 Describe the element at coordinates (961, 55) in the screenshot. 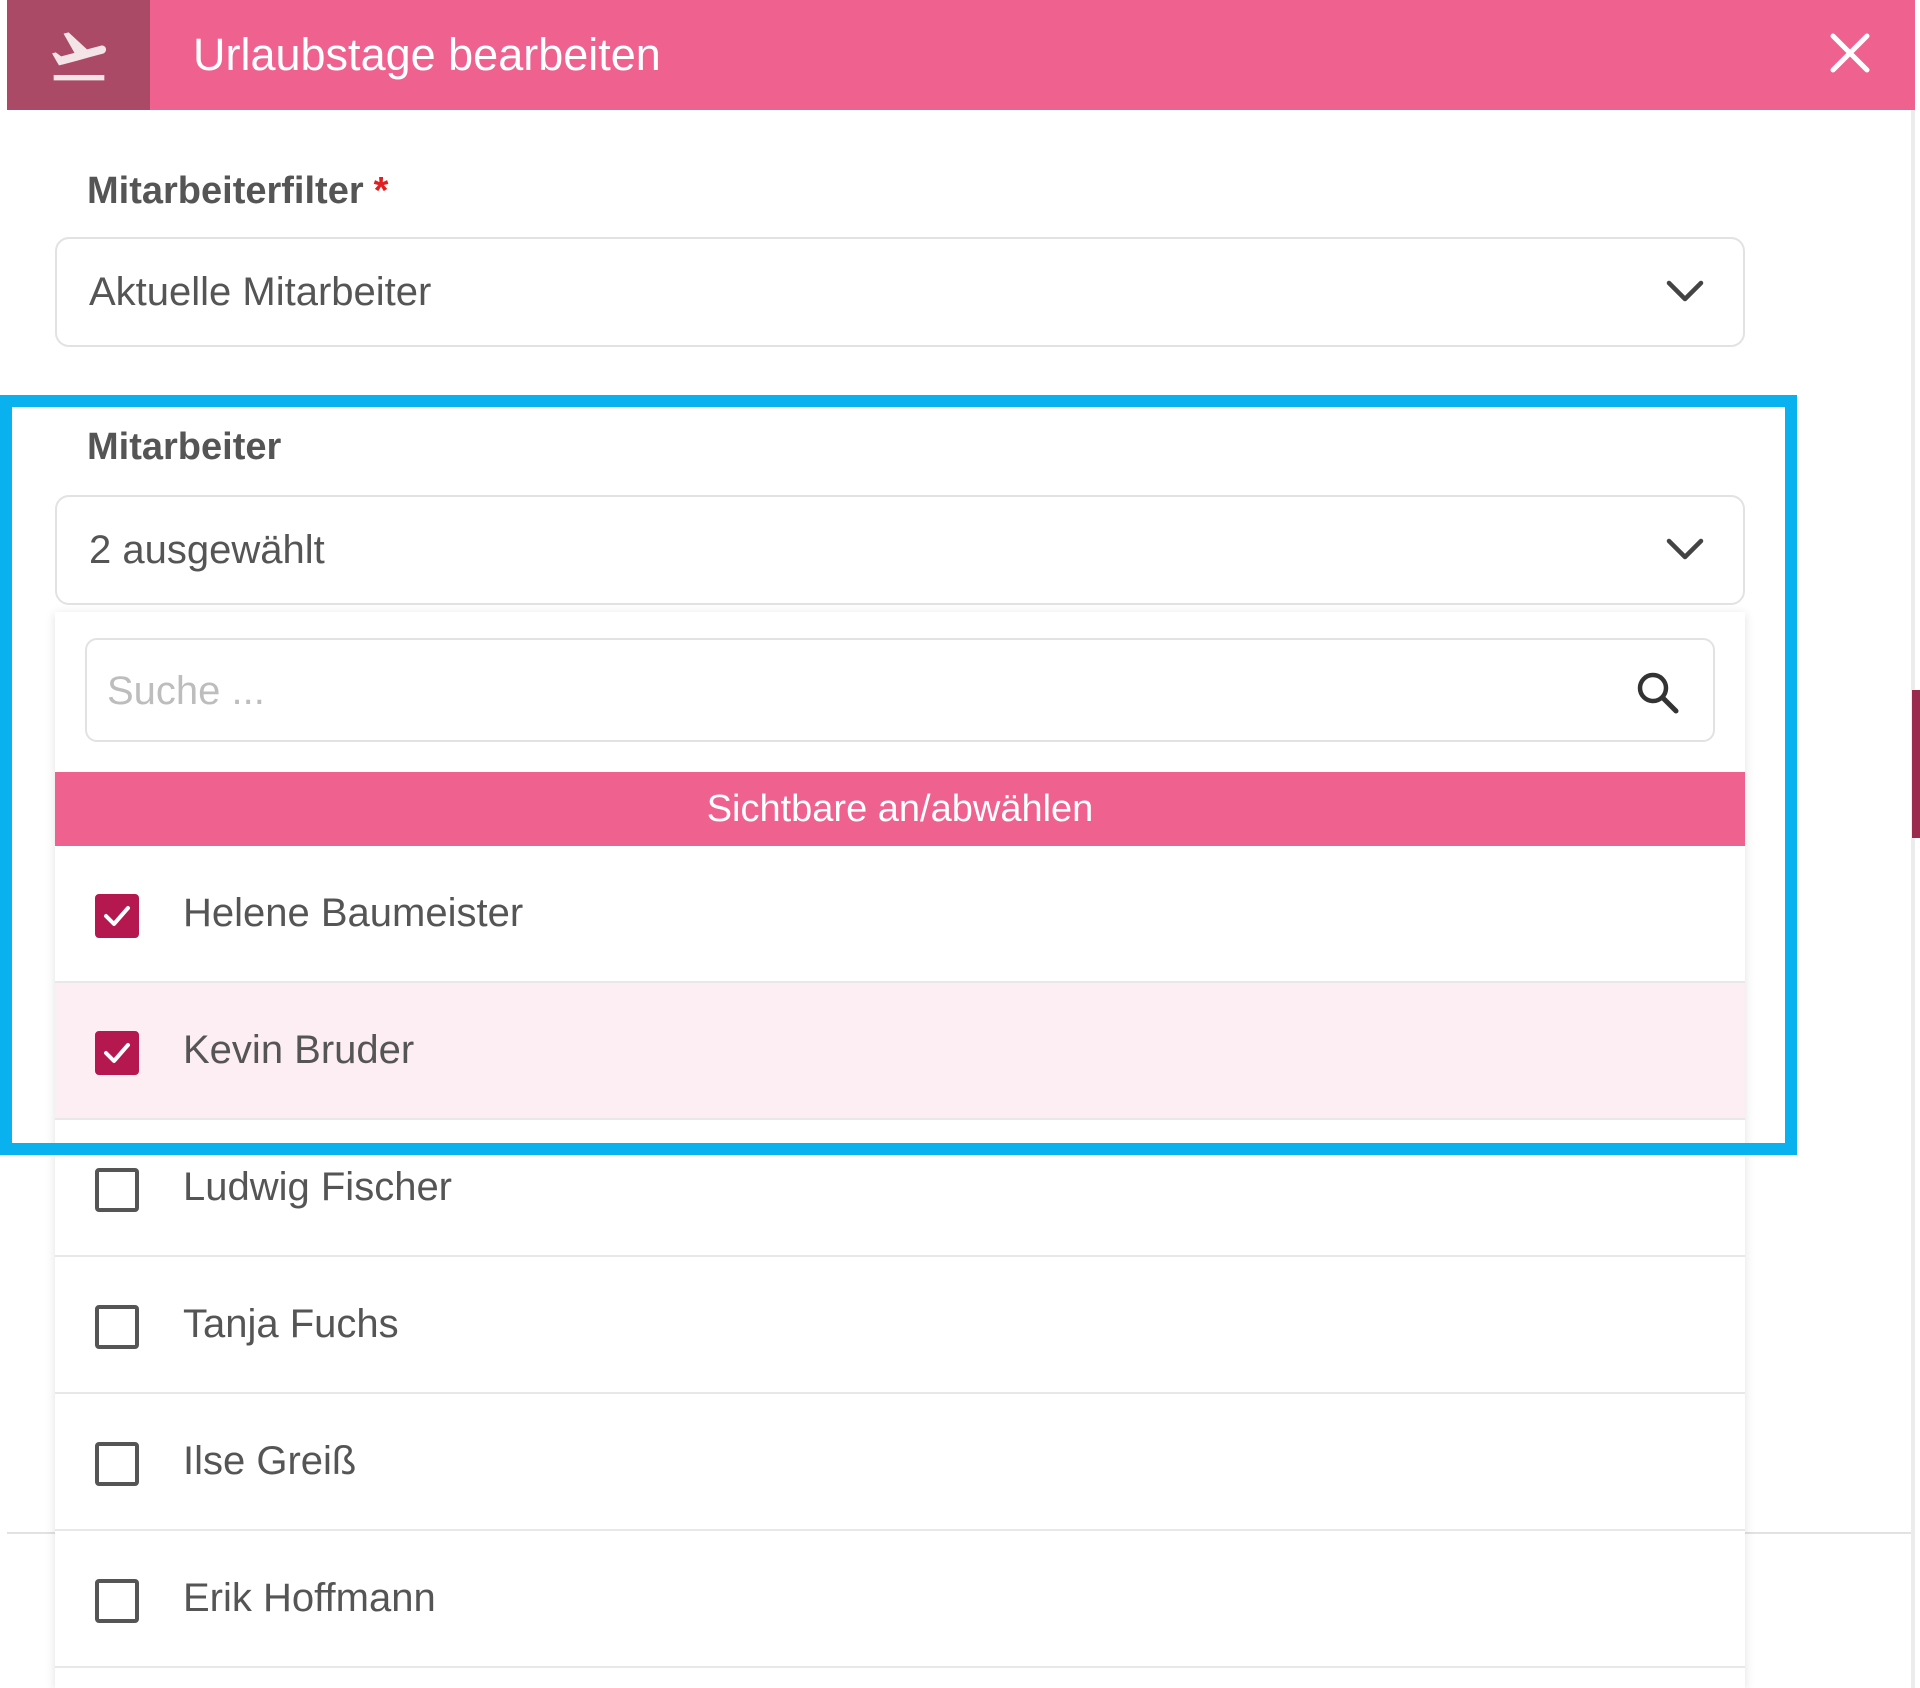

I see `dialog-header: Urlaubstage bearbeiten` at that location.